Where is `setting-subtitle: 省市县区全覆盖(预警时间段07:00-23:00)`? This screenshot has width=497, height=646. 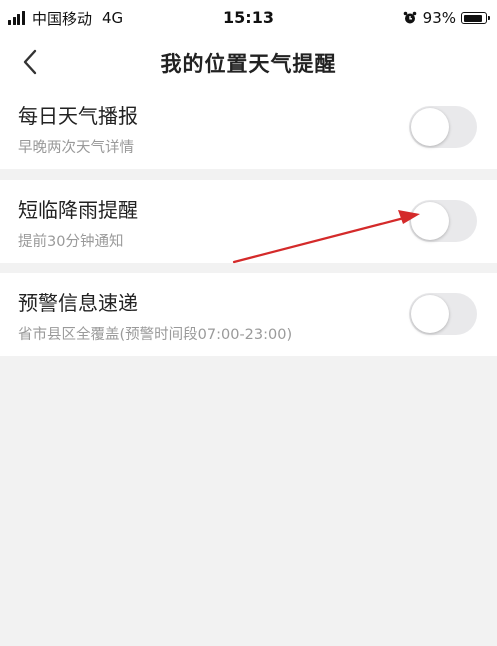
setting-subtitle: 省市县区全覆盖(预警时间段07:00-23:00) is located at coordinates (155, 335).